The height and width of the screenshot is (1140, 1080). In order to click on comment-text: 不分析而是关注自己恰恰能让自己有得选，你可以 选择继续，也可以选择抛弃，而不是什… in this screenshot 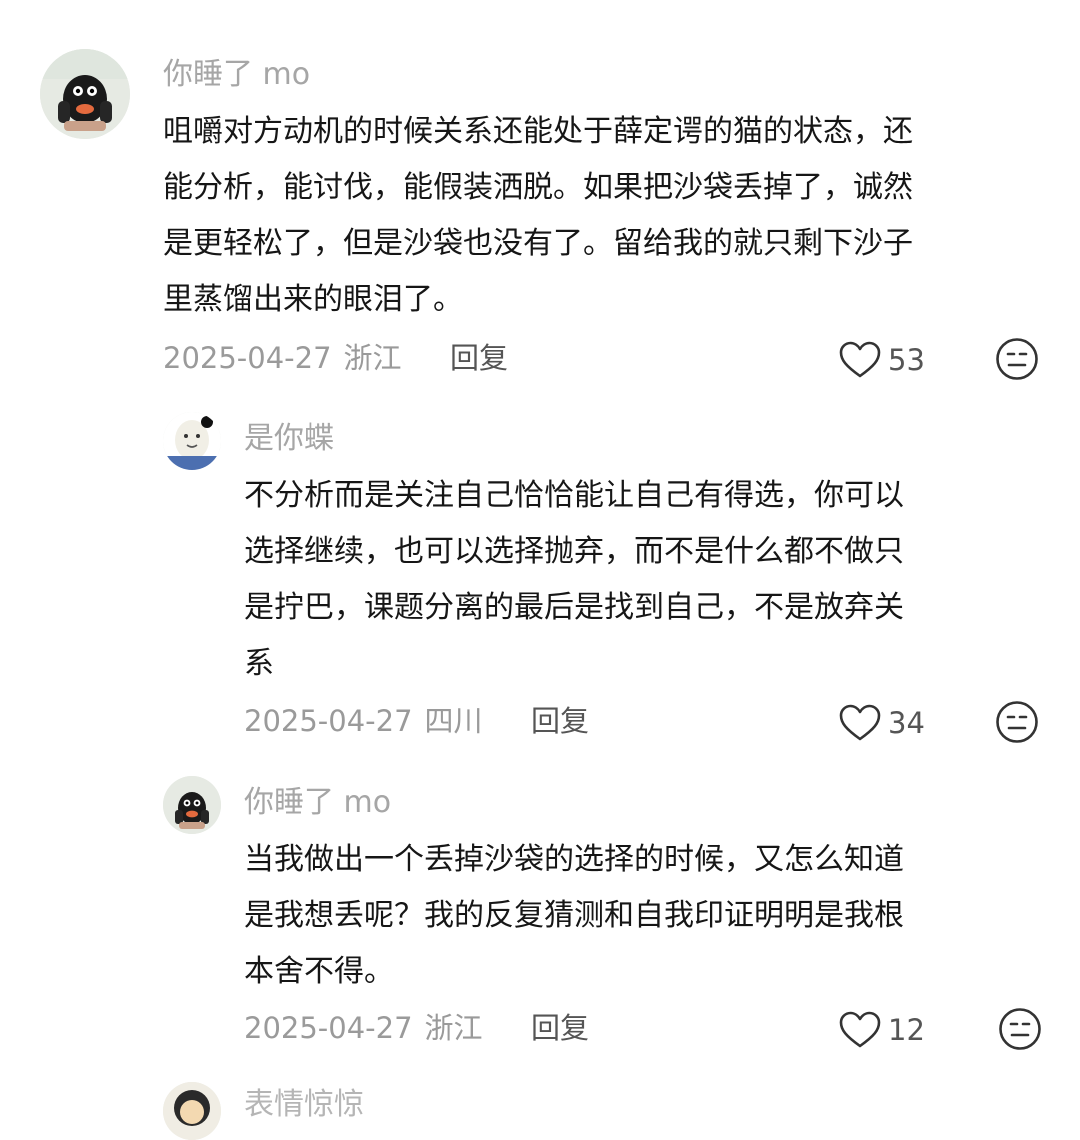, I will do `click(574, 580)`.